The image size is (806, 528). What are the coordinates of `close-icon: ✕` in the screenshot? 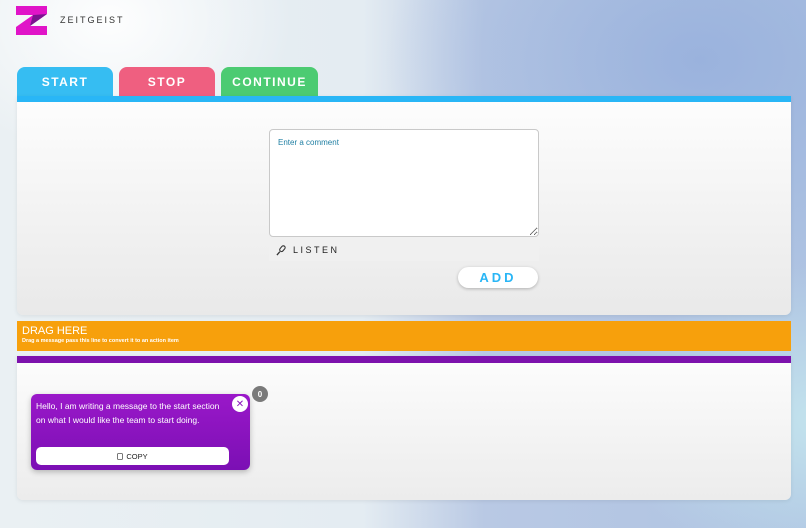 It's located at (240, 404).